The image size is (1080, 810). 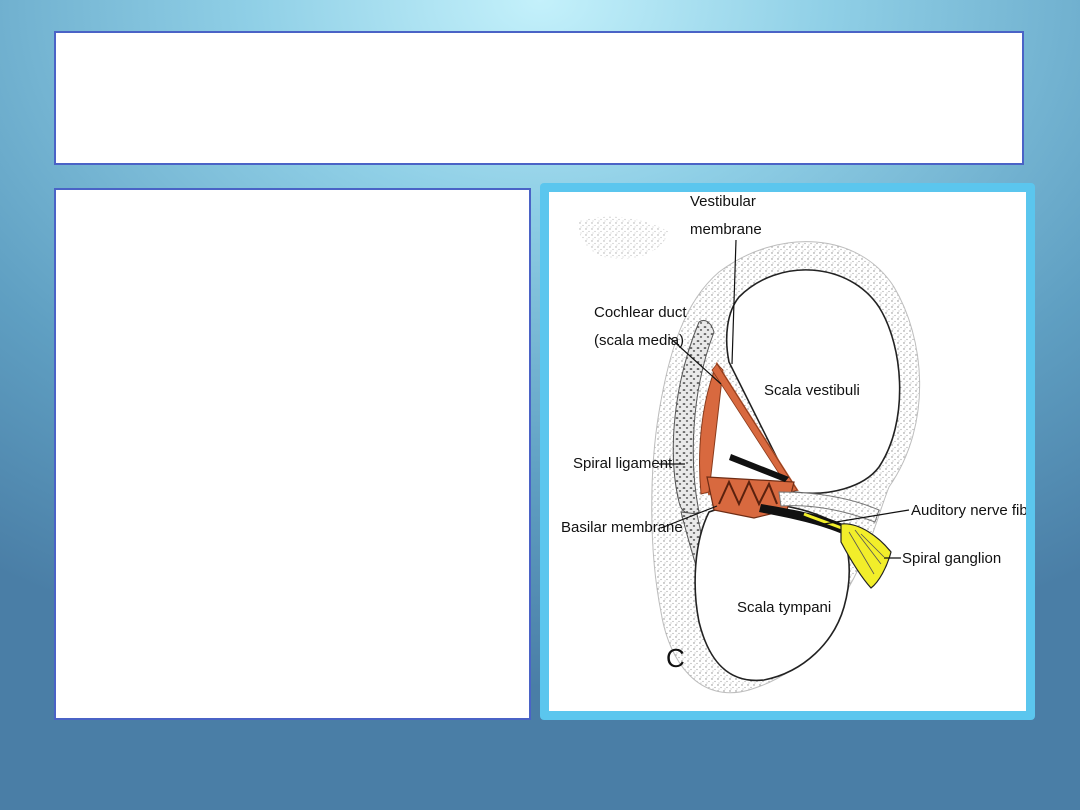 What do you see at coordinates (622, 527) in the screenshot?
I see `label-basilar-membrane: Basilar membrane` at bounding box center [622, 527].